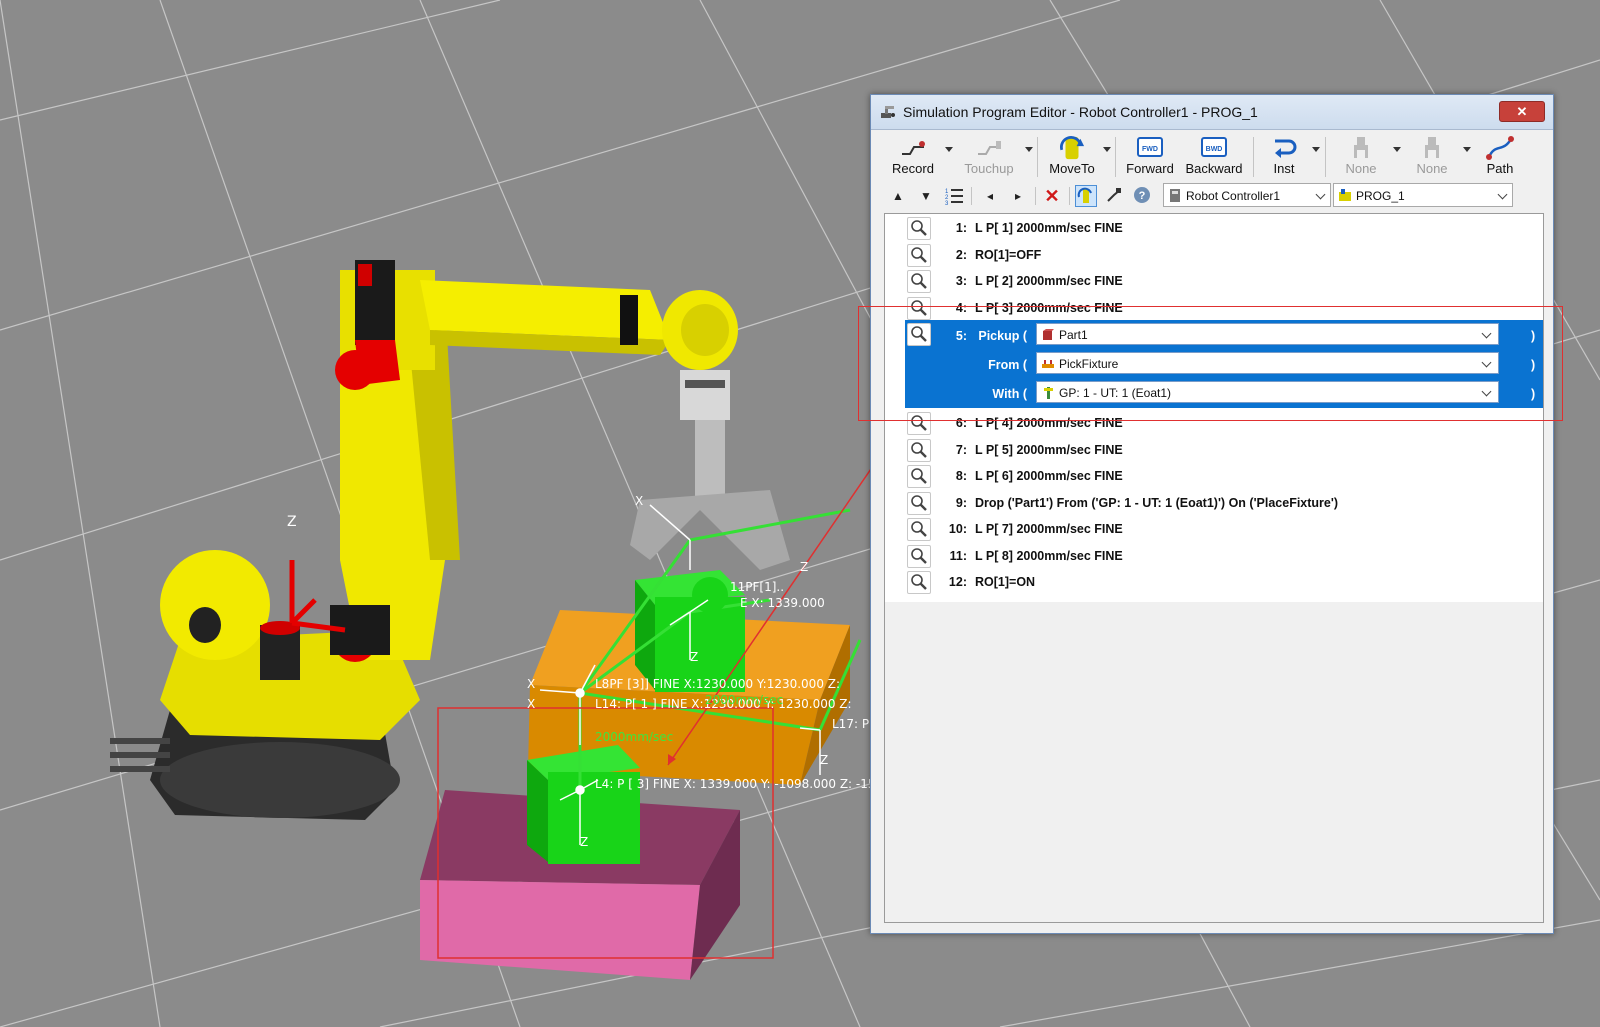  Describe the element at coordinates (1247, 195) in the screenshot. I see `controller-select: Robot Controller1` at that location.